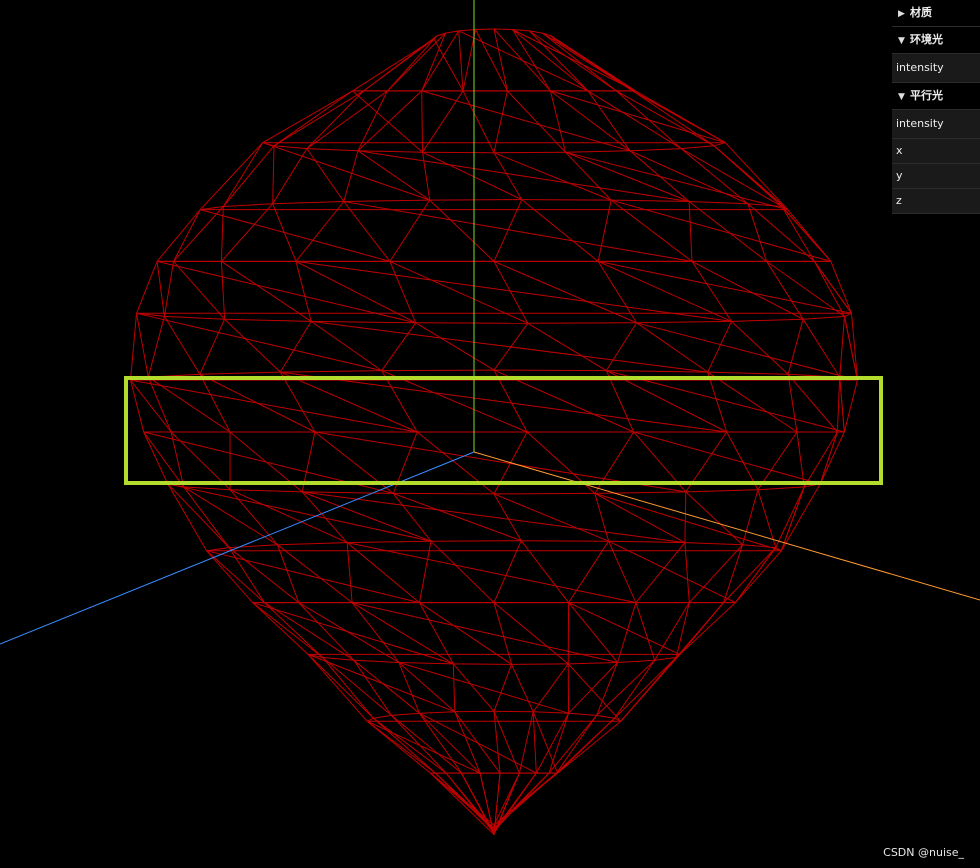 Image resolution: width=980 pixels, height=868 pixels. What do you see at coordinates (899, 200) in the screenshot?
I see `directional-z-label: z` at bounding box center [899, 200].